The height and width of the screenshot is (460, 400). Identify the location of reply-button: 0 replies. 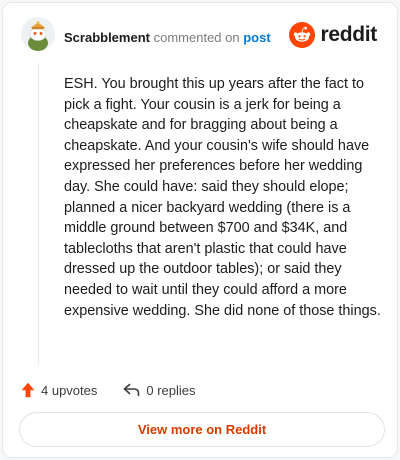
(159, 390).